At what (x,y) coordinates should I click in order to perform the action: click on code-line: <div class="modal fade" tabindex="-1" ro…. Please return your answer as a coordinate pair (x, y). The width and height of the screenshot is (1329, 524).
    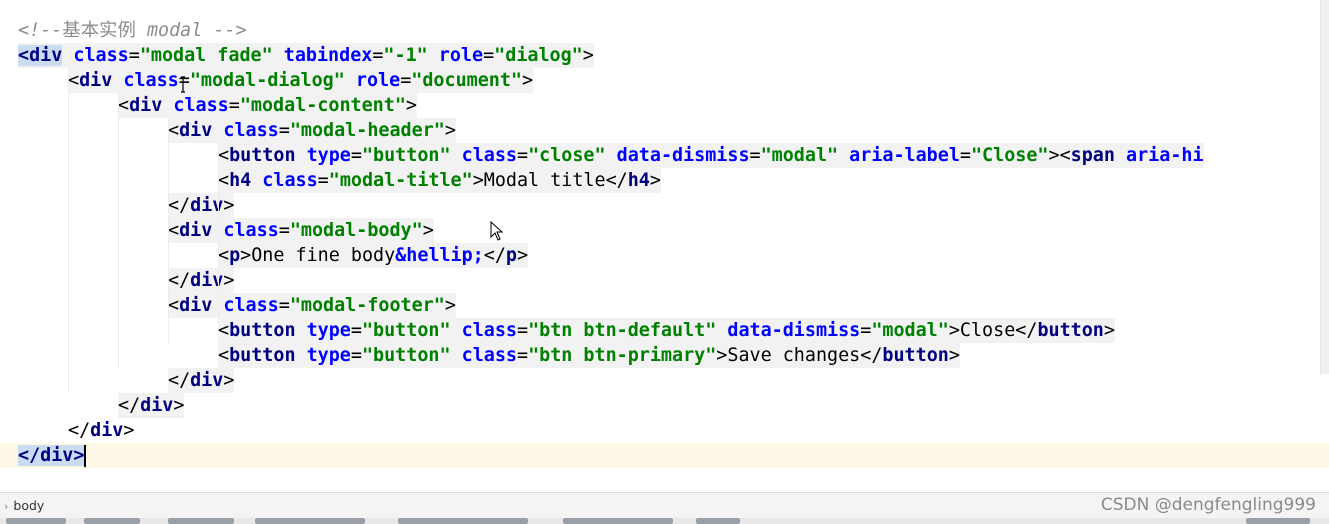
    Looking at the image, I should click on (664, 55).